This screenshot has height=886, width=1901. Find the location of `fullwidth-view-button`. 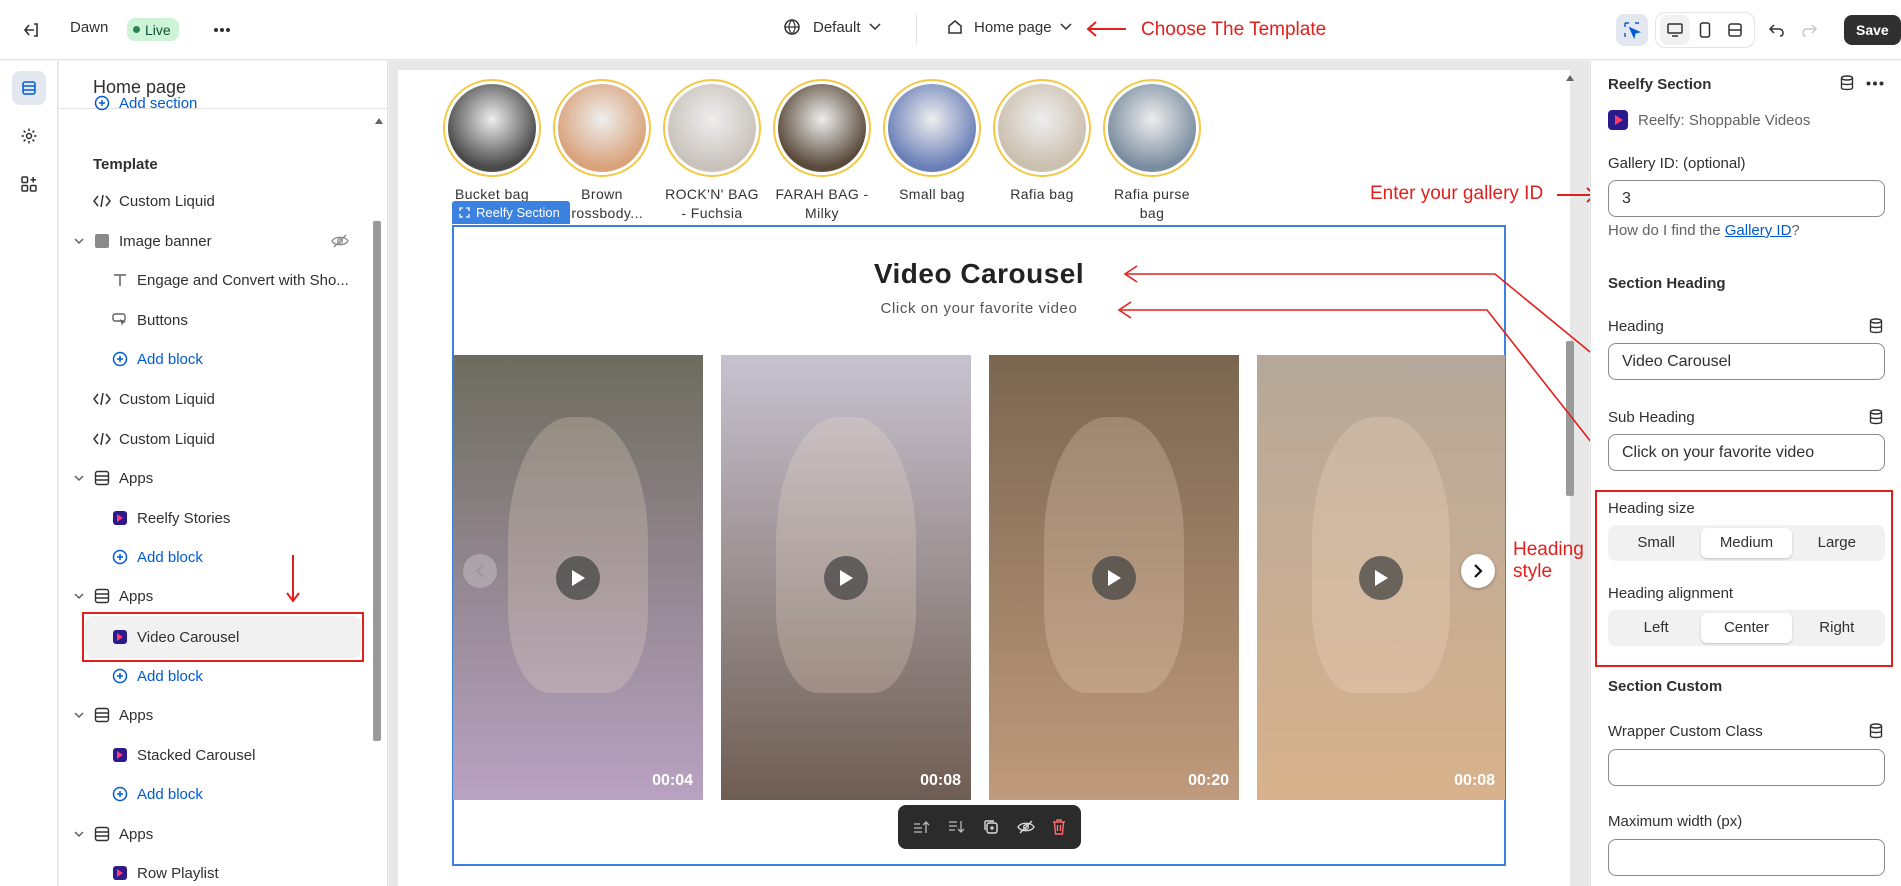

fullwidth-view-button is located at coordinates (1735, 30).